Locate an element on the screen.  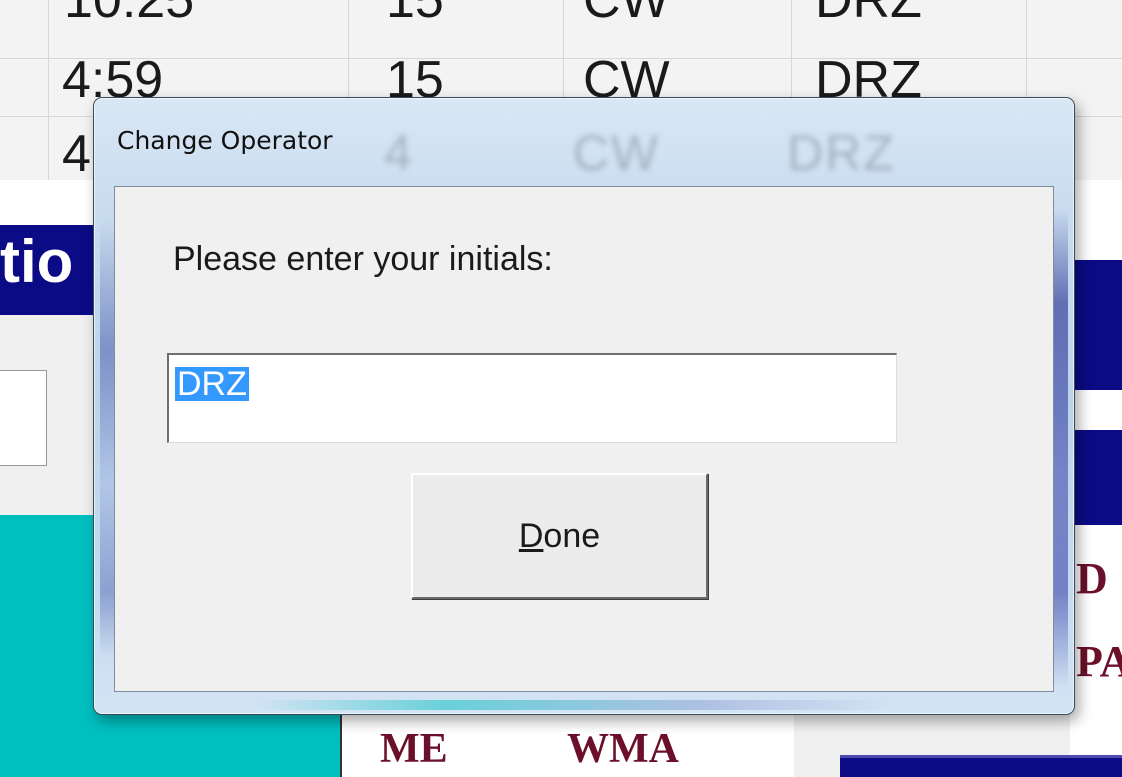
done-label-rest: one is located at coordinates (572, 536).